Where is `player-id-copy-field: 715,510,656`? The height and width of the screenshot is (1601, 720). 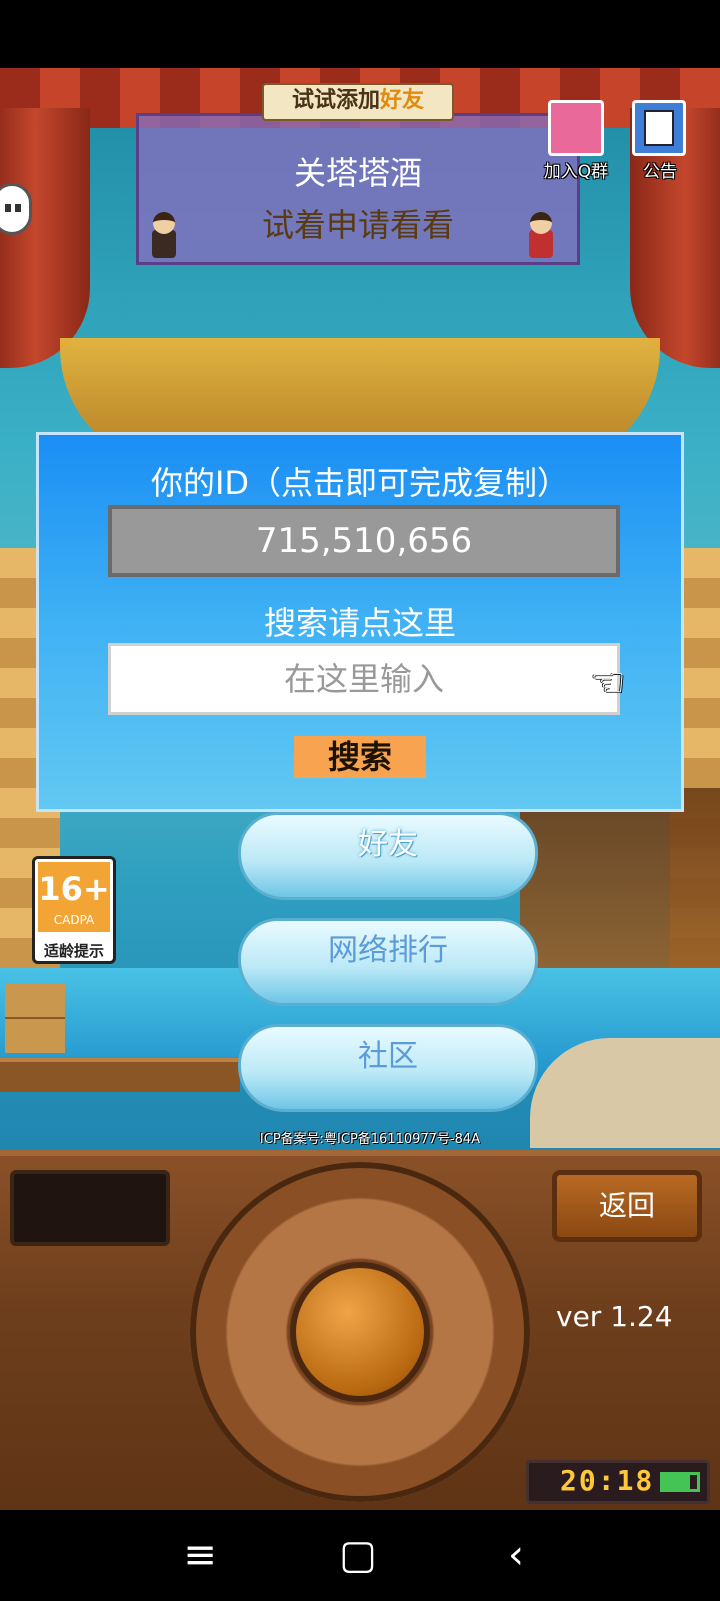 player-id-copy-field: 715,510,656 is located at coordinates (364, 541).